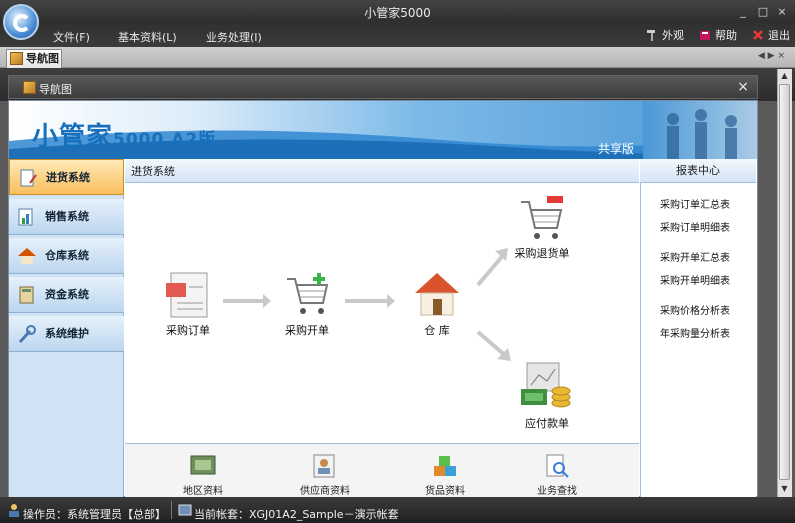  I want to click on report-link: 采购订单汇总表, so click(695, 203).